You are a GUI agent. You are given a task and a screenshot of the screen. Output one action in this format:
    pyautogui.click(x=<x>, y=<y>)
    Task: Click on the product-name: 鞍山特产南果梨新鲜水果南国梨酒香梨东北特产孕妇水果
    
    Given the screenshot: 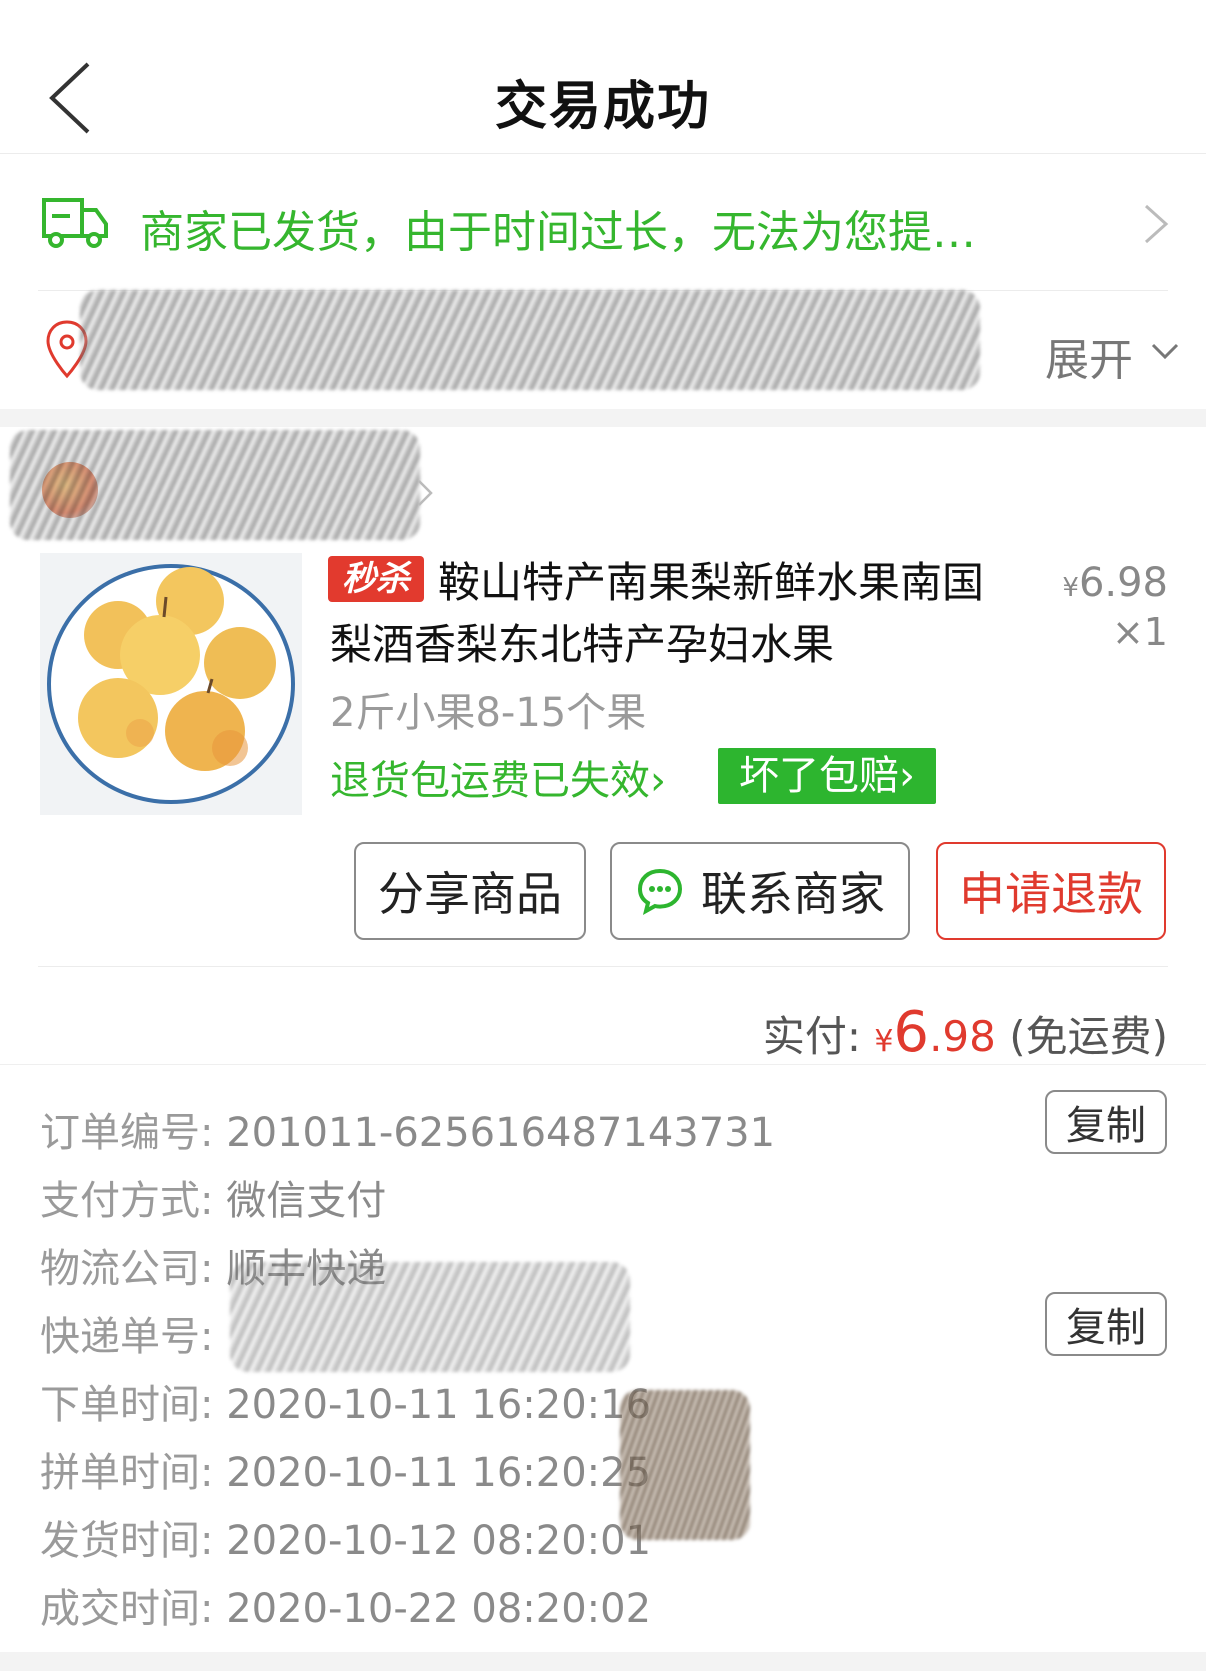 What is the action you would take?
    pyautogui.click(x=660, y=614)
    